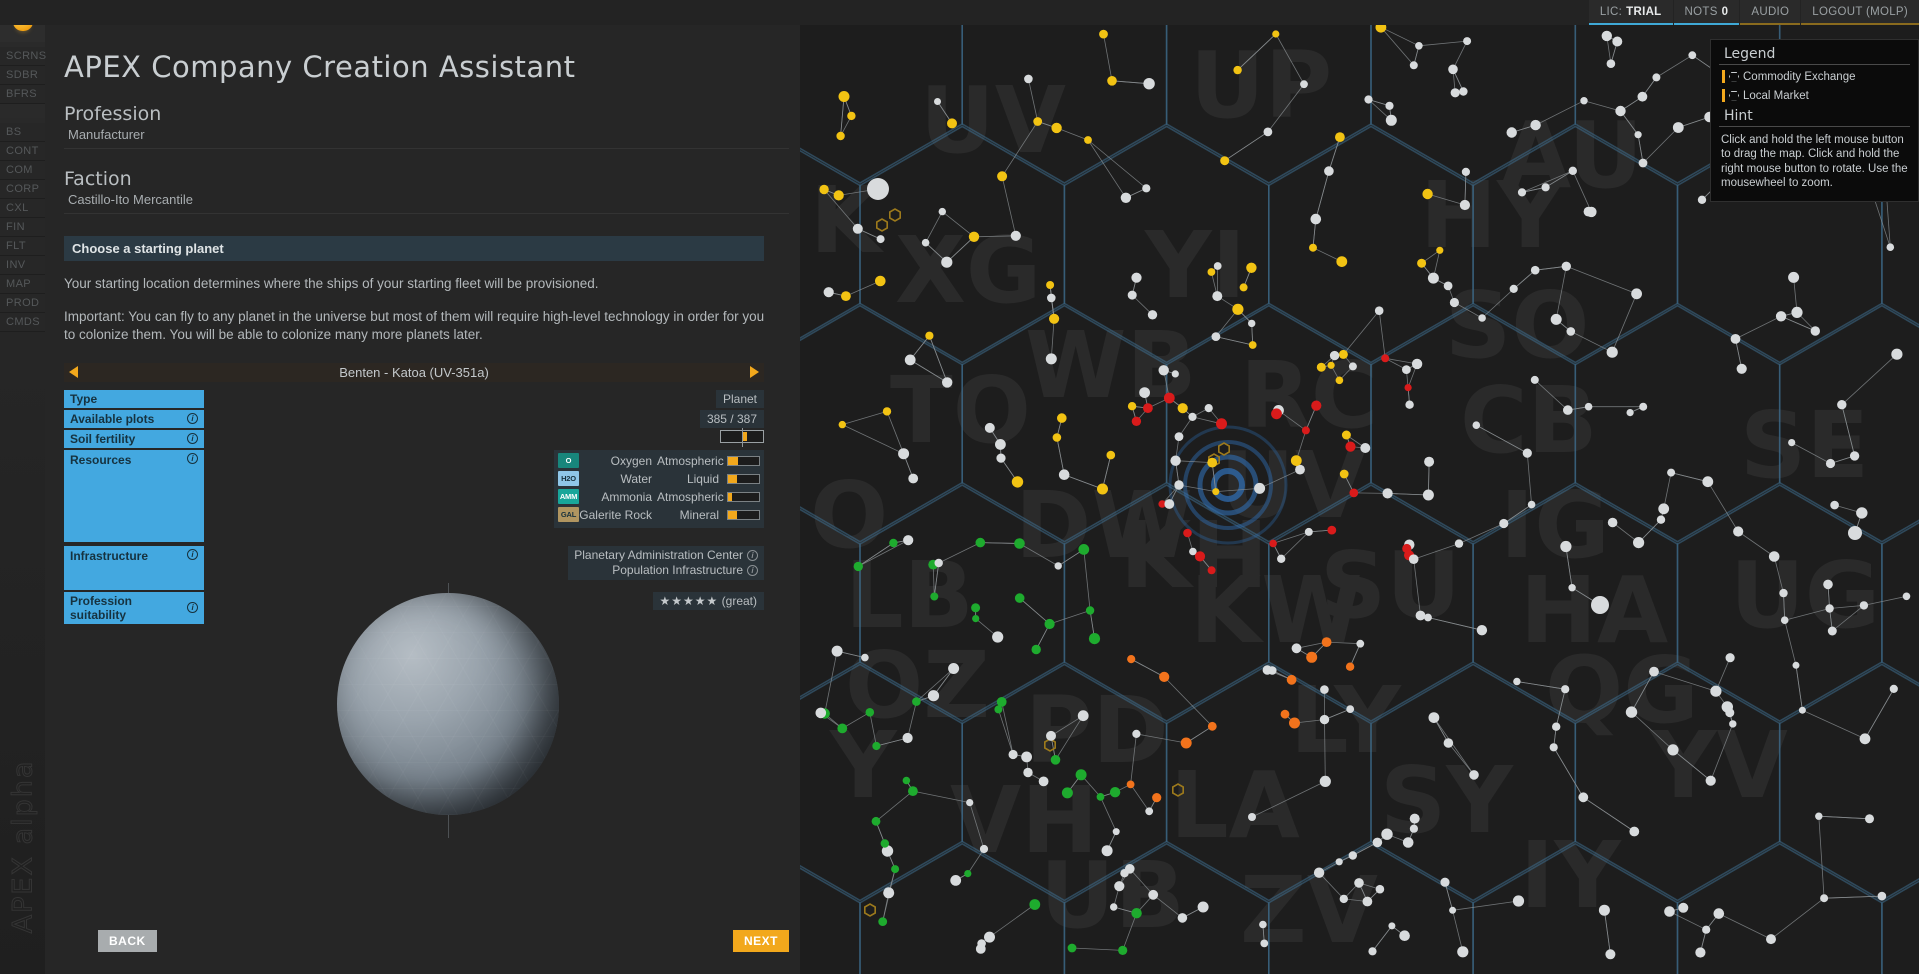  What do you see at coordinates (22, 284) in the screenshot?
I see `rail-item-map: MAP` at bounding box center [22, 284].